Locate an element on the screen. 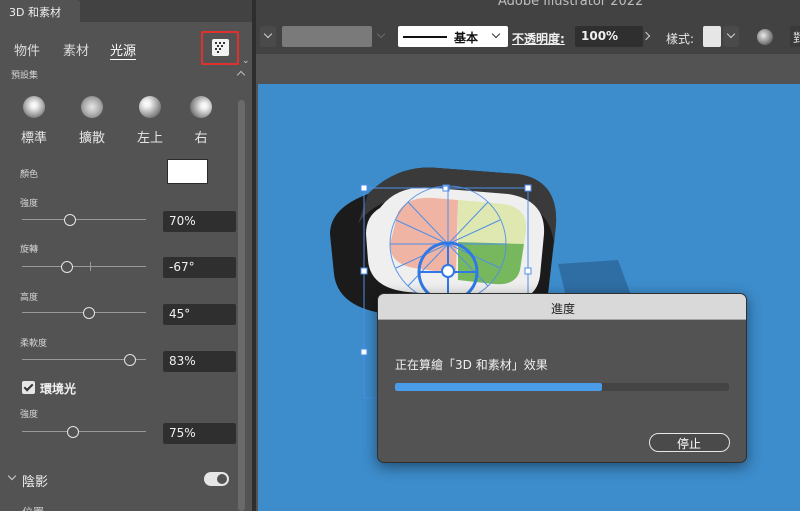 This screenshot has width=800, height=511. dialog-titlebar: 進度 is located at coordinates (562, 307).